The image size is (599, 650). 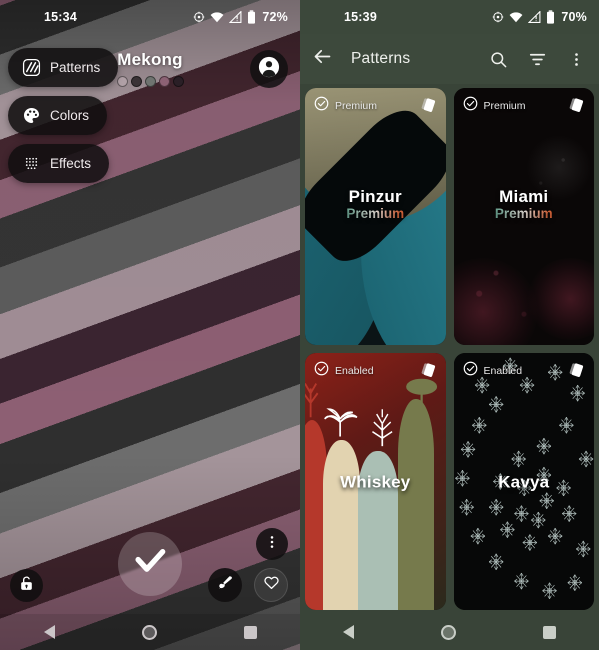 I want to click on card-title-block: Pinzur Premium, so click(x=375, y=204).